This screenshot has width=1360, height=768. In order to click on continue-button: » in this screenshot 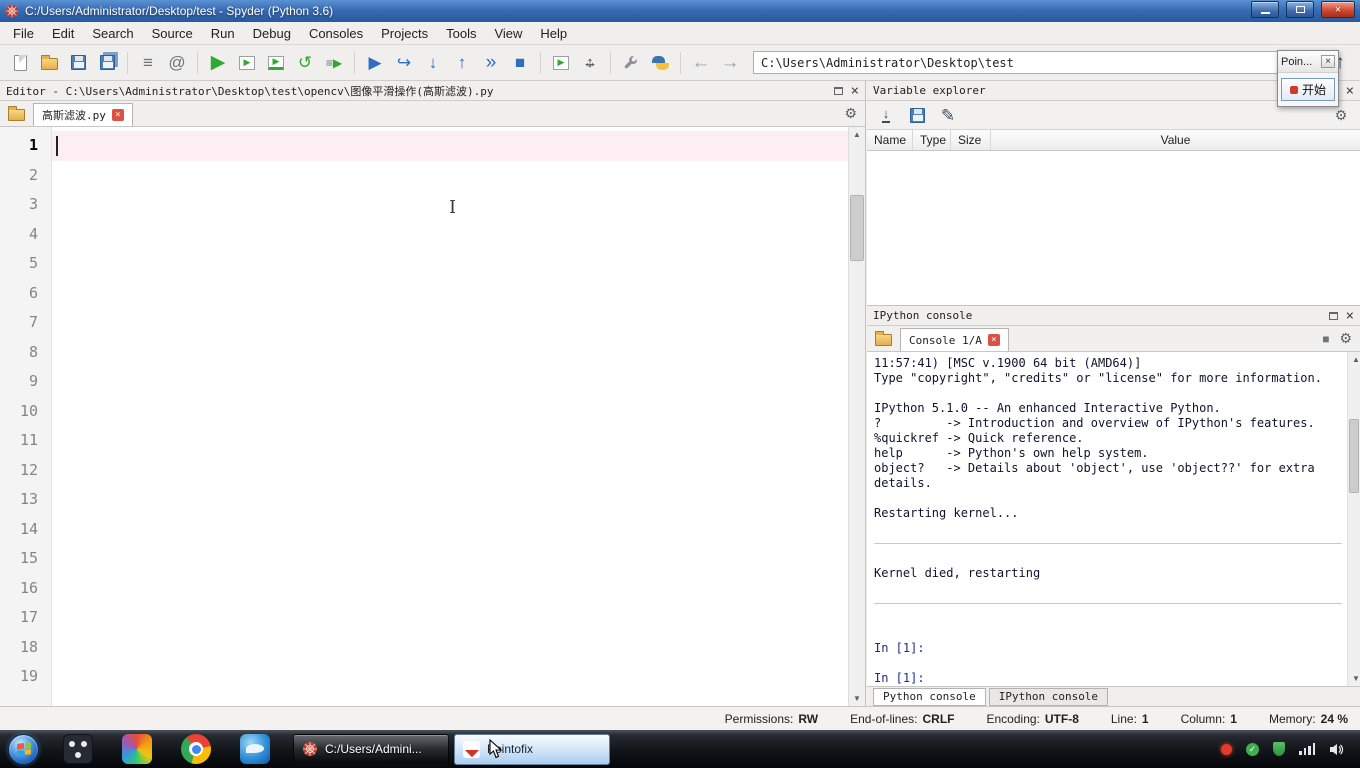, I will do `click(491, 63)`.